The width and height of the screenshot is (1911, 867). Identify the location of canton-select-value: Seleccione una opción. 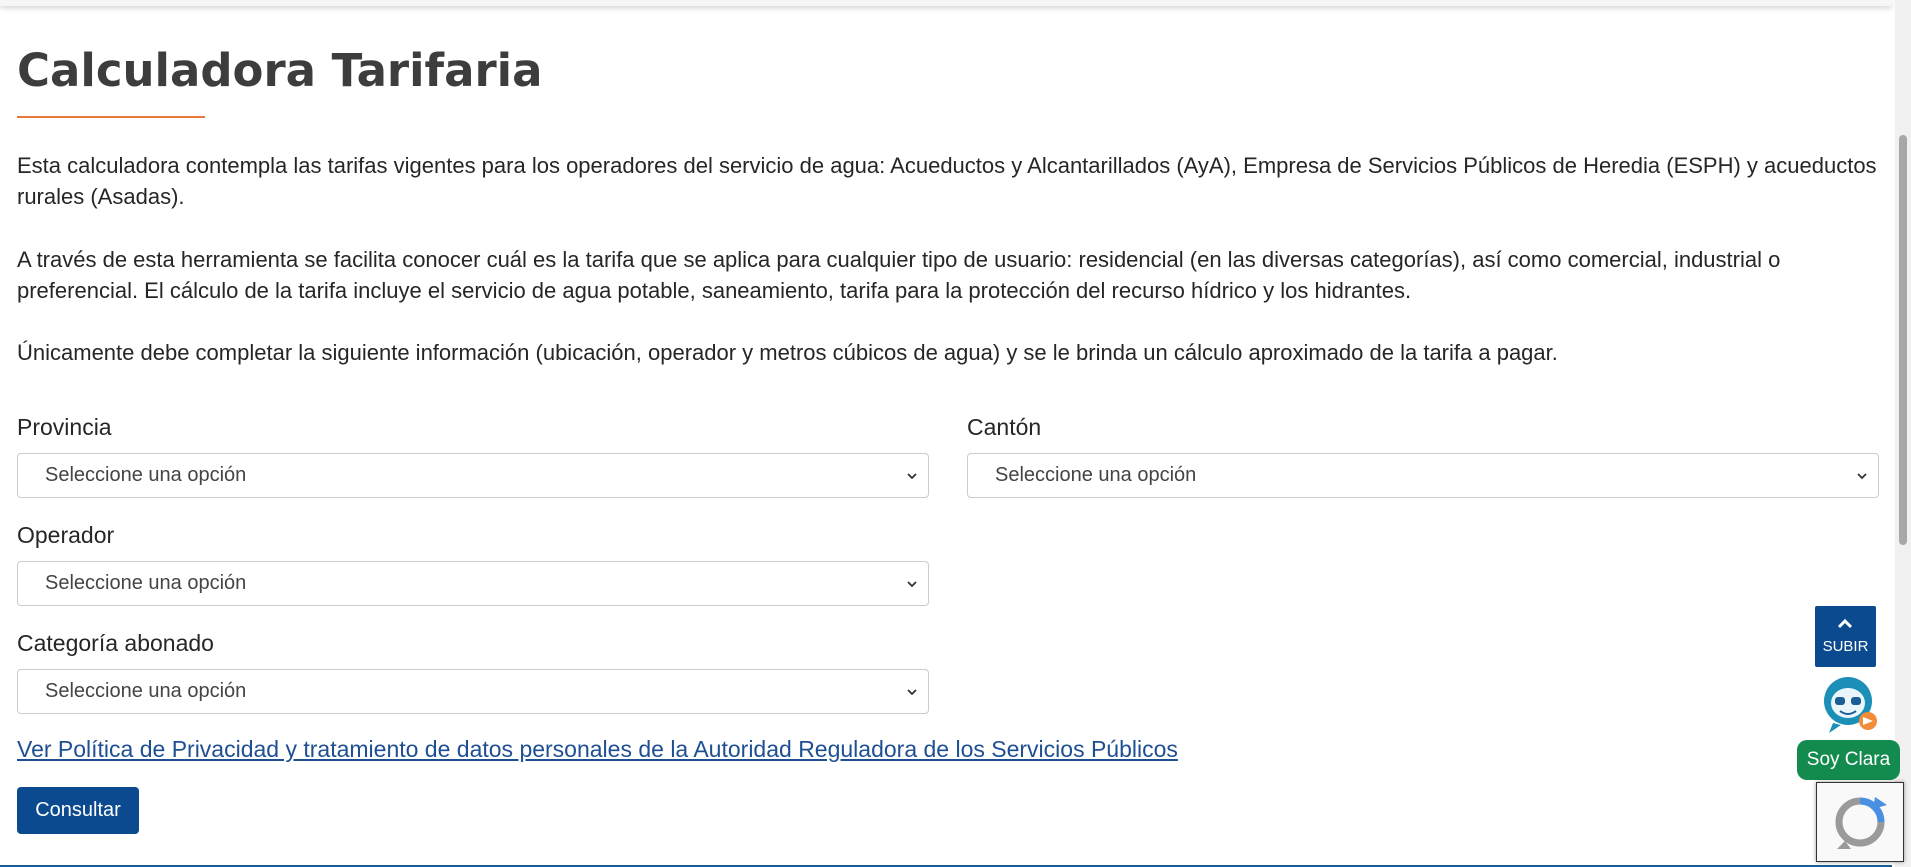
(1096, 475).